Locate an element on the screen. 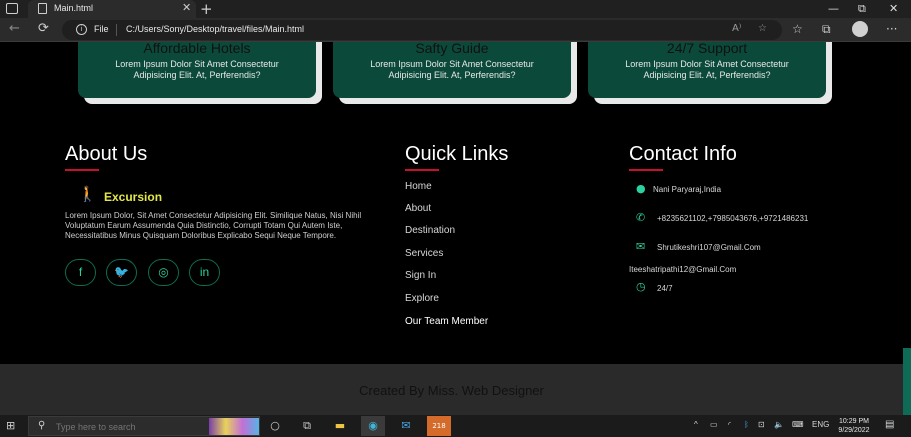 The height and width of the screenshot is (437, 911). about-underline is located at coordinates (82, 170).